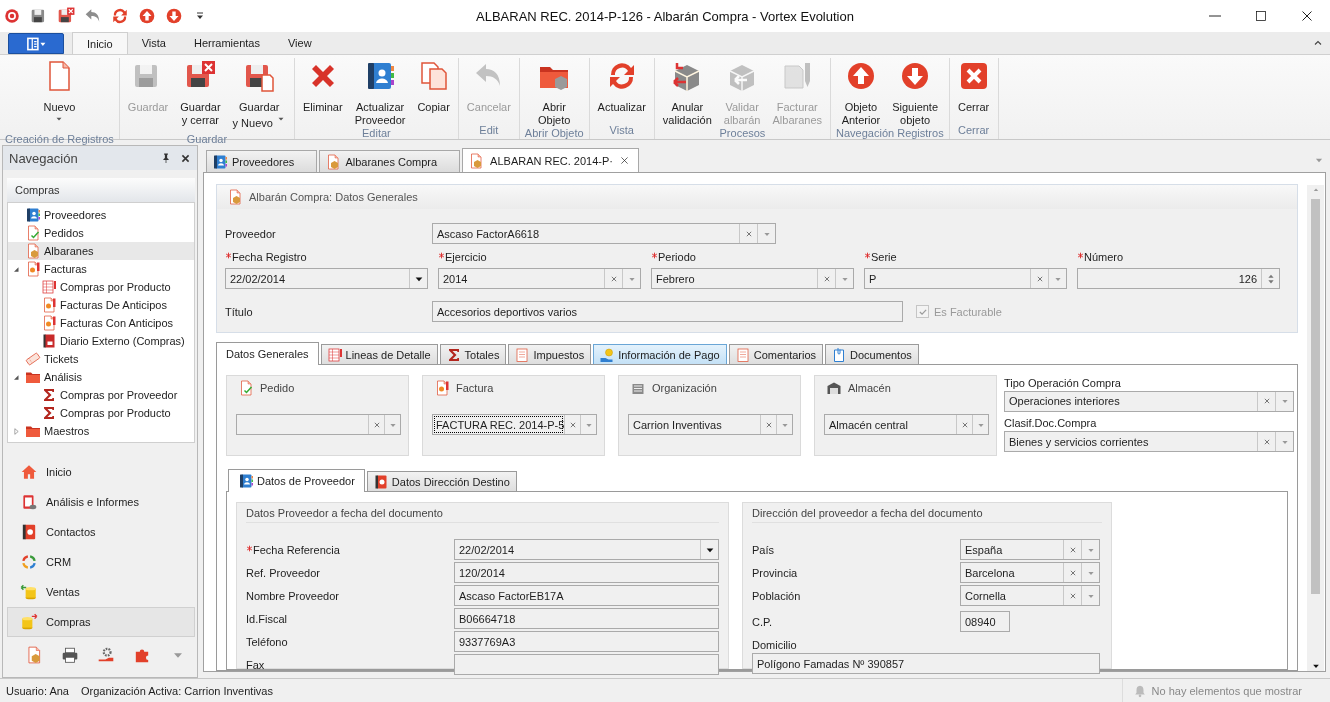 The image size is (1330, 702). Describe the element at coordinates (101, 233) in the screenshot. I see `tree-item: Pedidos` at that location.